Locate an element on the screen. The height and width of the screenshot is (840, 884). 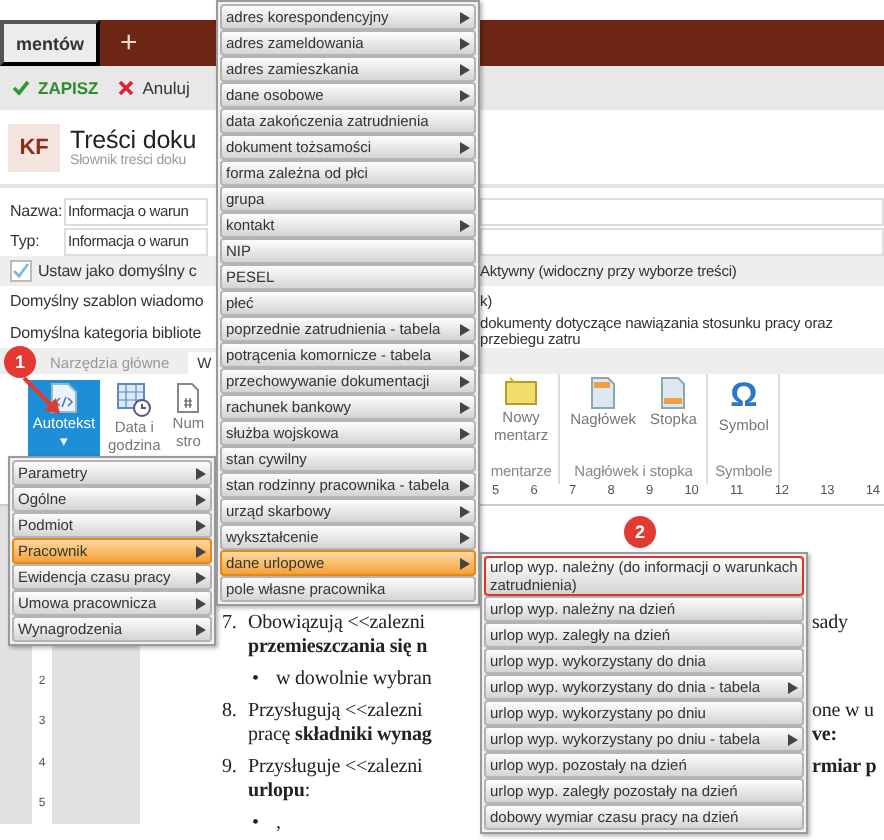
document-text: Obowiązują <<zalezni is located at coordinates (336, 623).